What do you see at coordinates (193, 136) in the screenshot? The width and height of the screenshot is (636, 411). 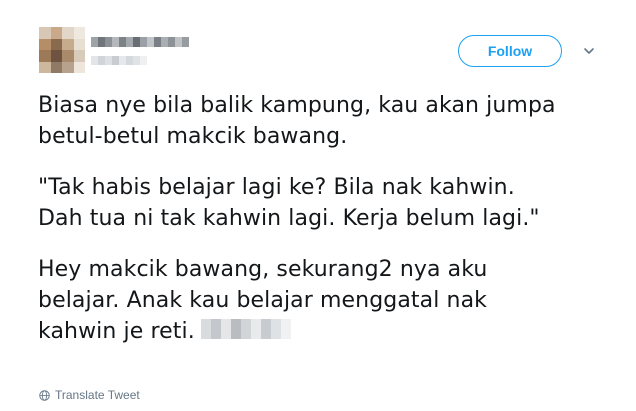 I see `tweet-line: betul-betul makcik bawang.` at bounding box center [193, 136].